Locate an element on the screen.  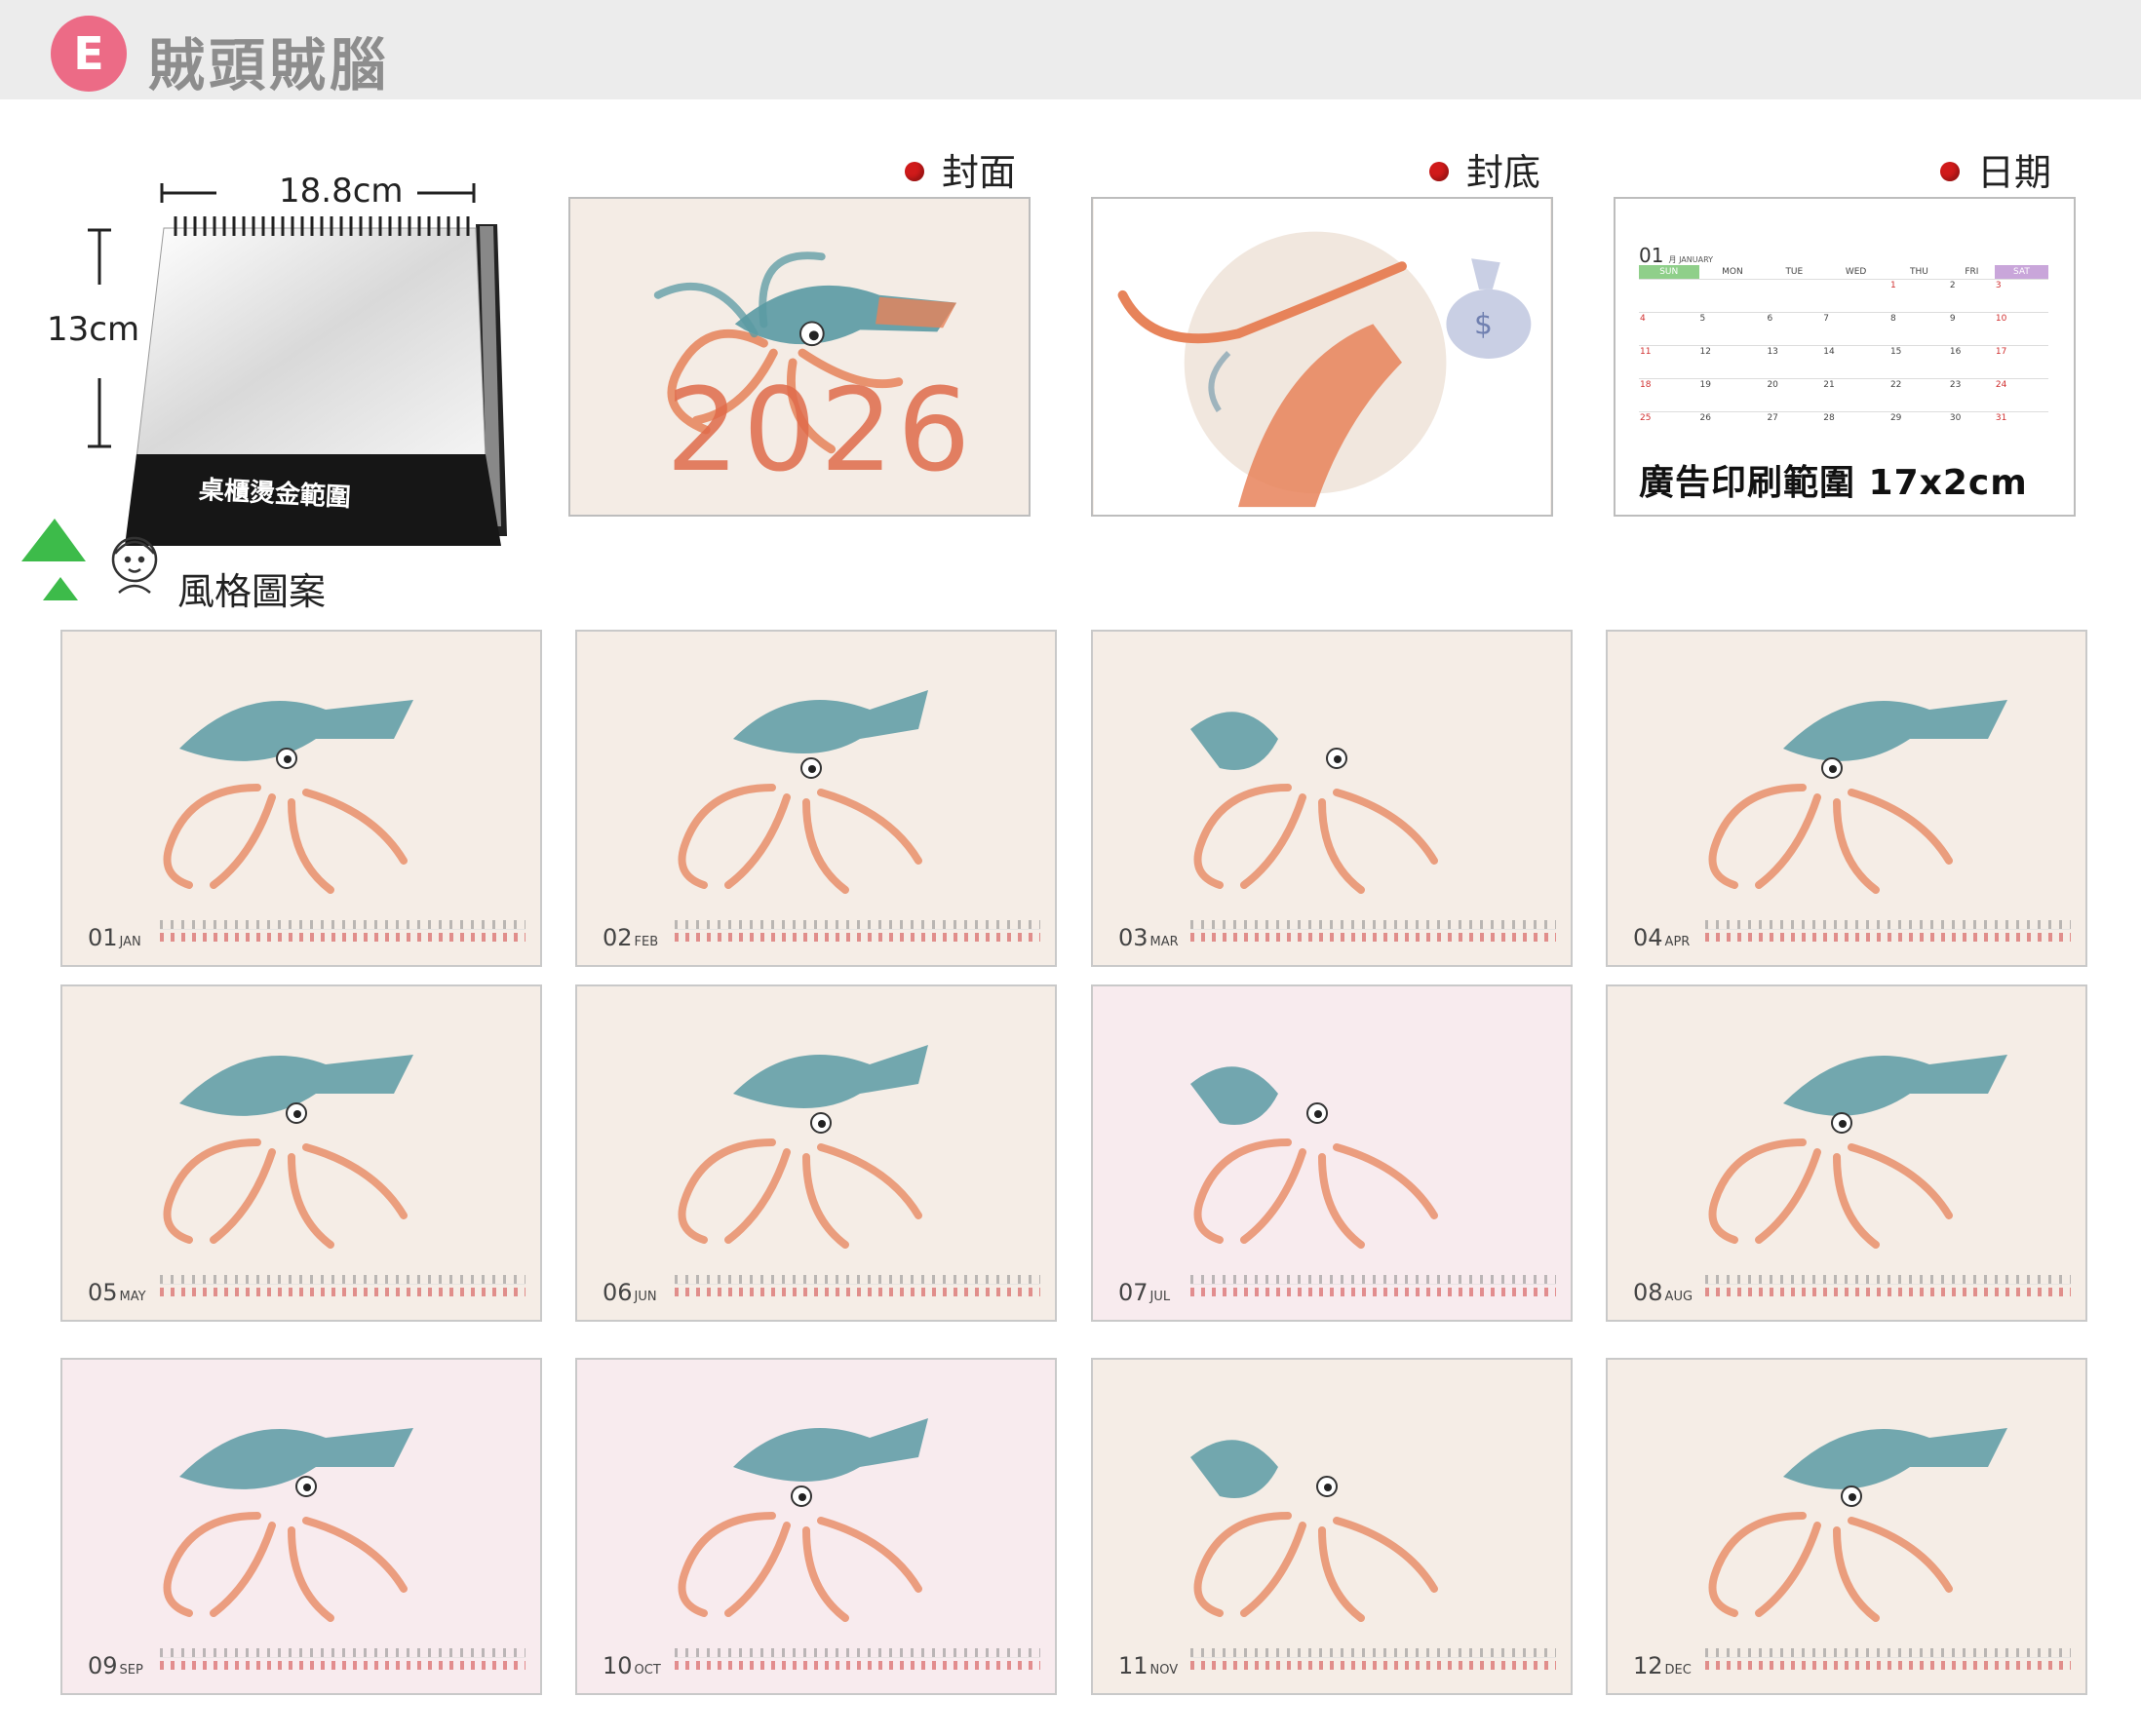
month-card: 11 NOV is located at coordinates (1332, 1526).